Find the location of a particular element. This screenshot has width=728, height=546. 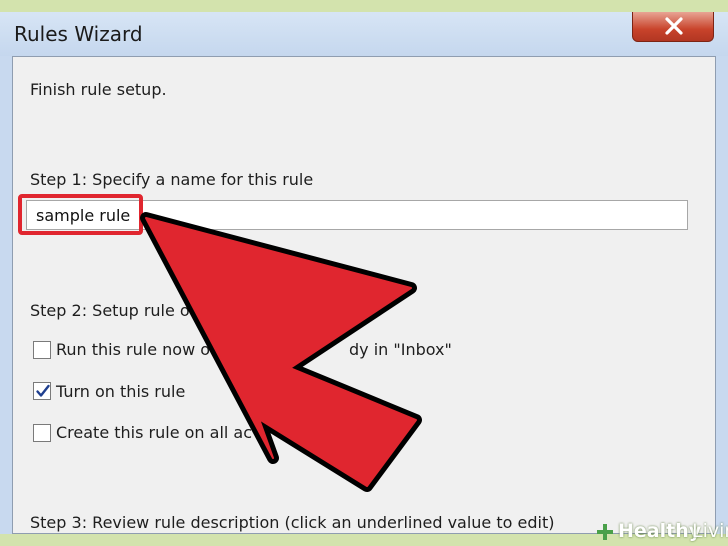

step1-label: Step 1: Specify a name for this rule is located at coordinates (172, 179).